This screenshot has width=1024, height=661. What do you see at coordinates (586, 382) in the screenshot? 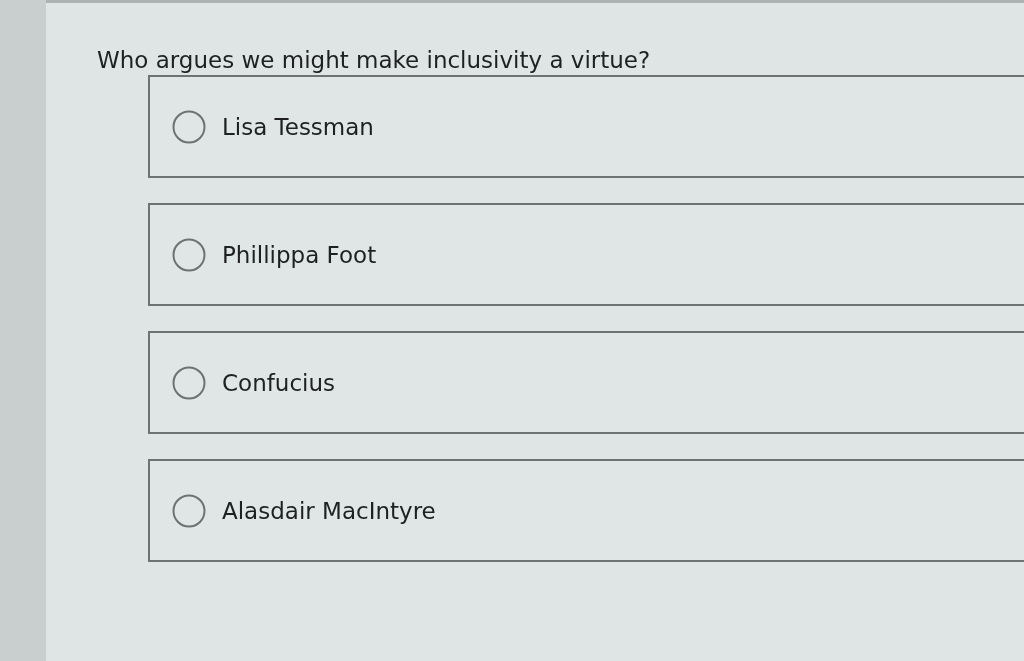
I see `answer-option: Confucius` at bounding box center [586, 382].